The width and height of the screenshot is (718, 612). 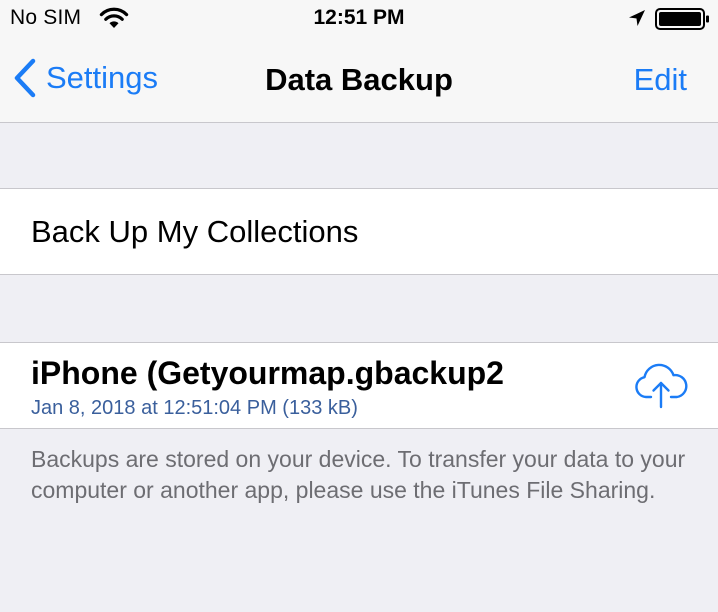 I want to click on back-up-collections-button: Back Up My Collections, so click(x=359, y=231).